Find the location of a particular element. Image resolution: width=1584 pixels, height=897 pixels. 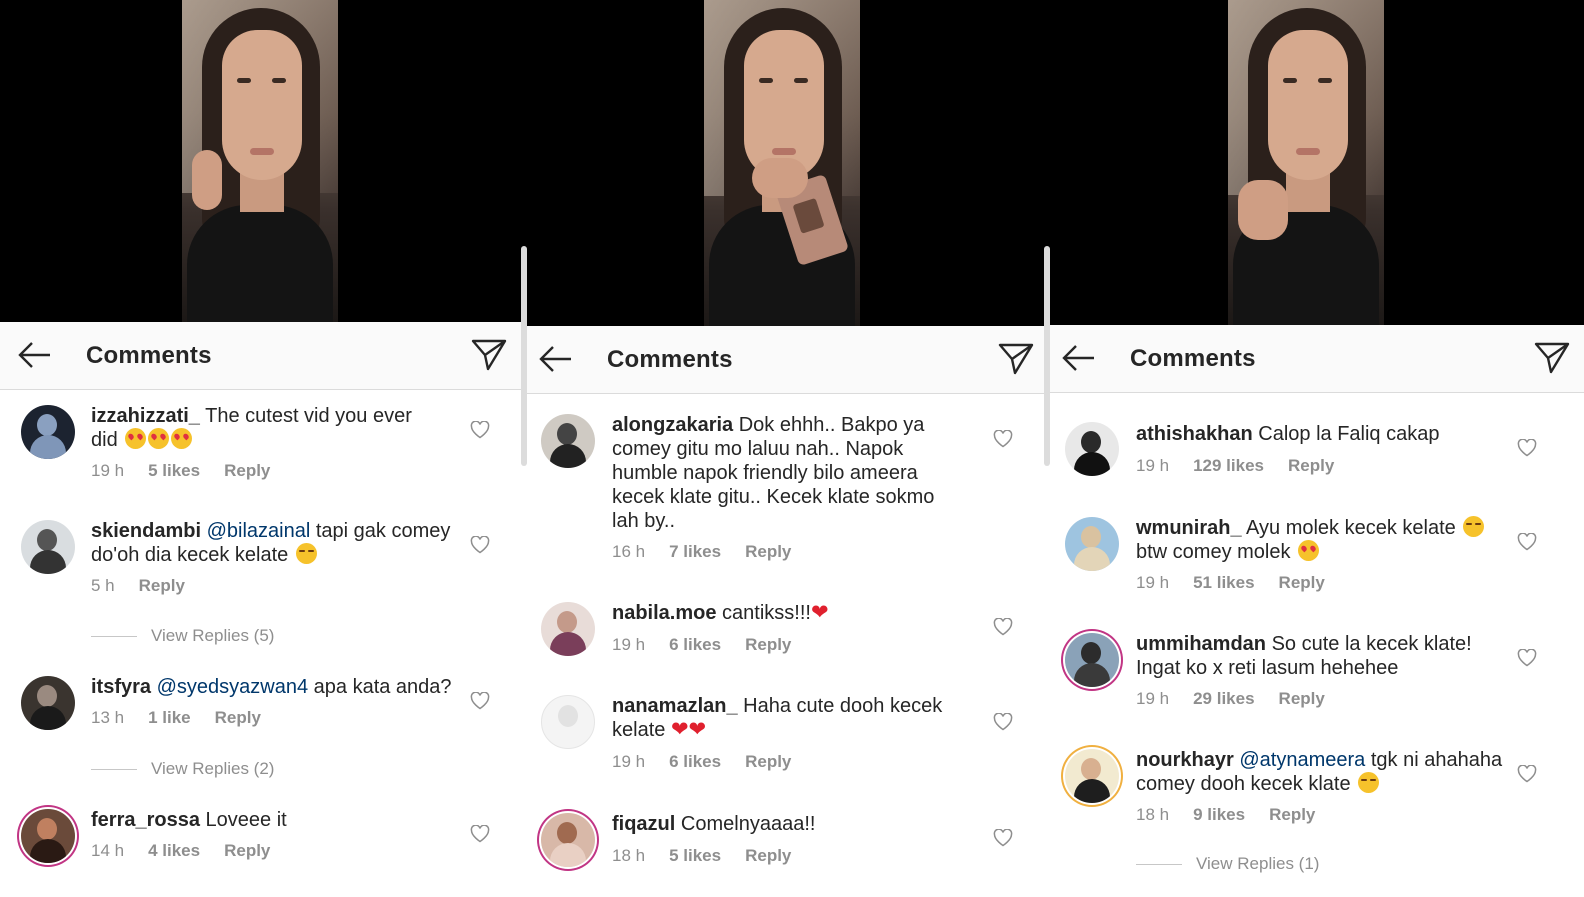

view-replies-button: View Replies (2) is located at coordinates (182, 769).